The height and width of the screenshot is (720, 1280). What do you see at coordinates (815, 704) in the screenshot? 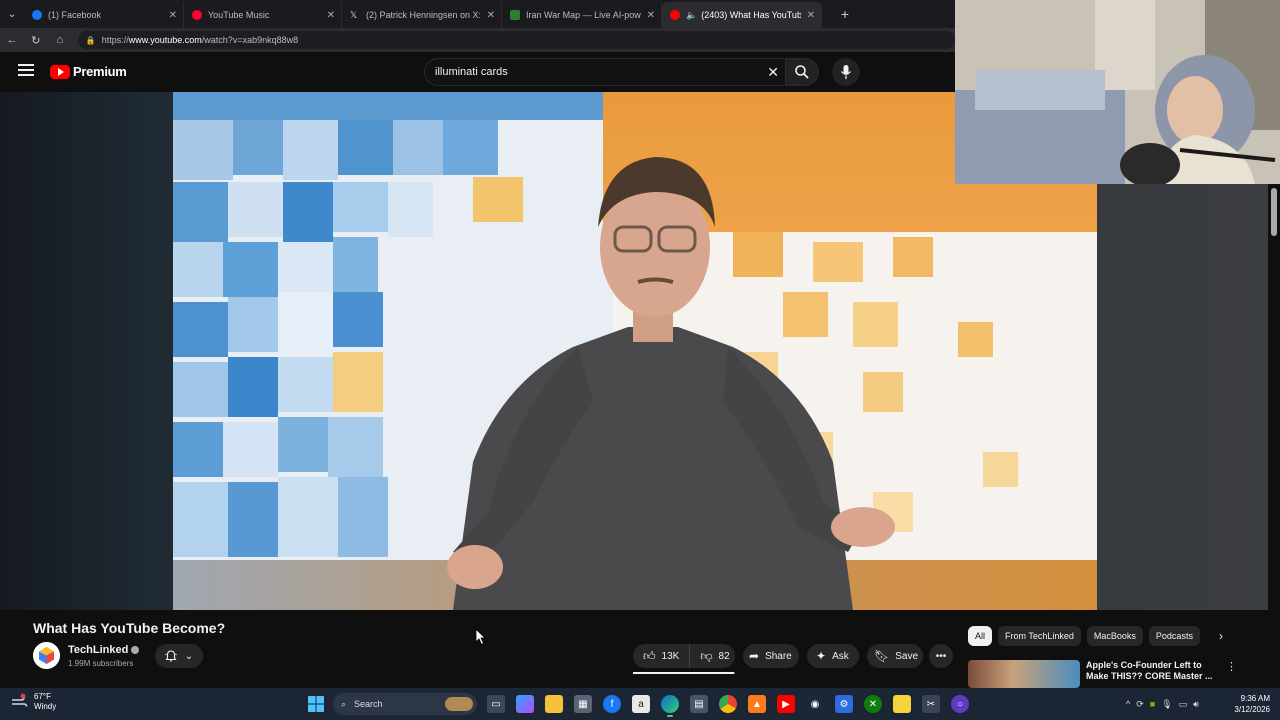
I see `steam-icon: ◉` at bounding box center [815, 704].